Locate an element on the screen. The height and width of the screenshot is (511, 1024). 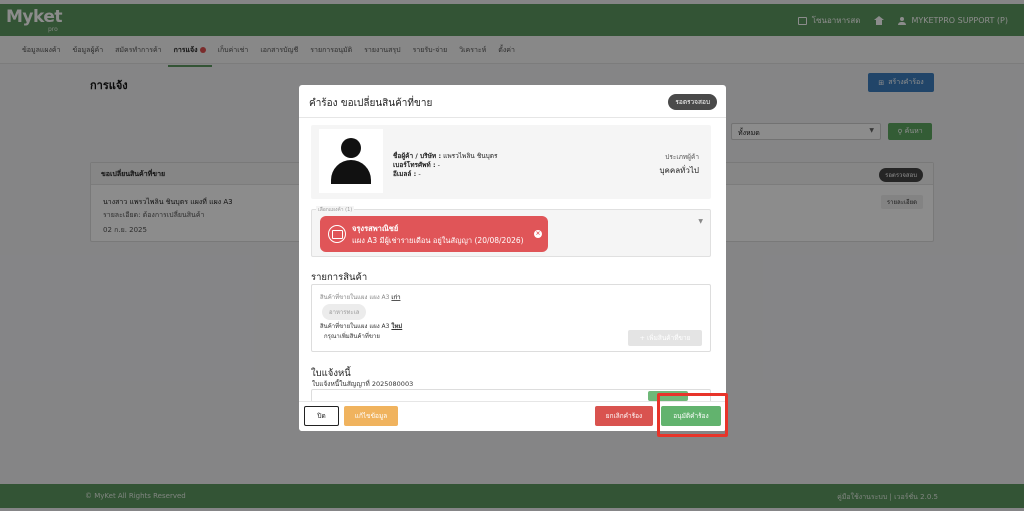
add-product-button: + เพิ่มสินค้าที่ขาย is located at coordinates (665, 338).